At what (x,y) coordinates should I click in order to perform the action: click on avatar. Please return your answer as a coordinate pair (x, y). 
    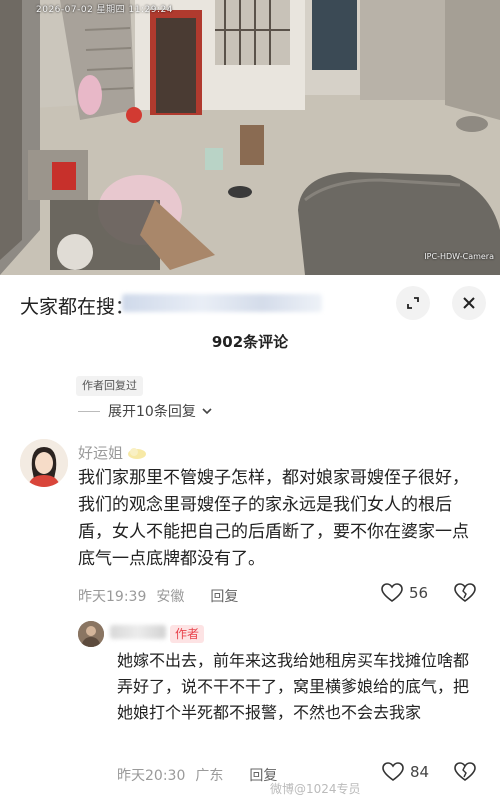
    Looking at the image, I should click on (44, 463).